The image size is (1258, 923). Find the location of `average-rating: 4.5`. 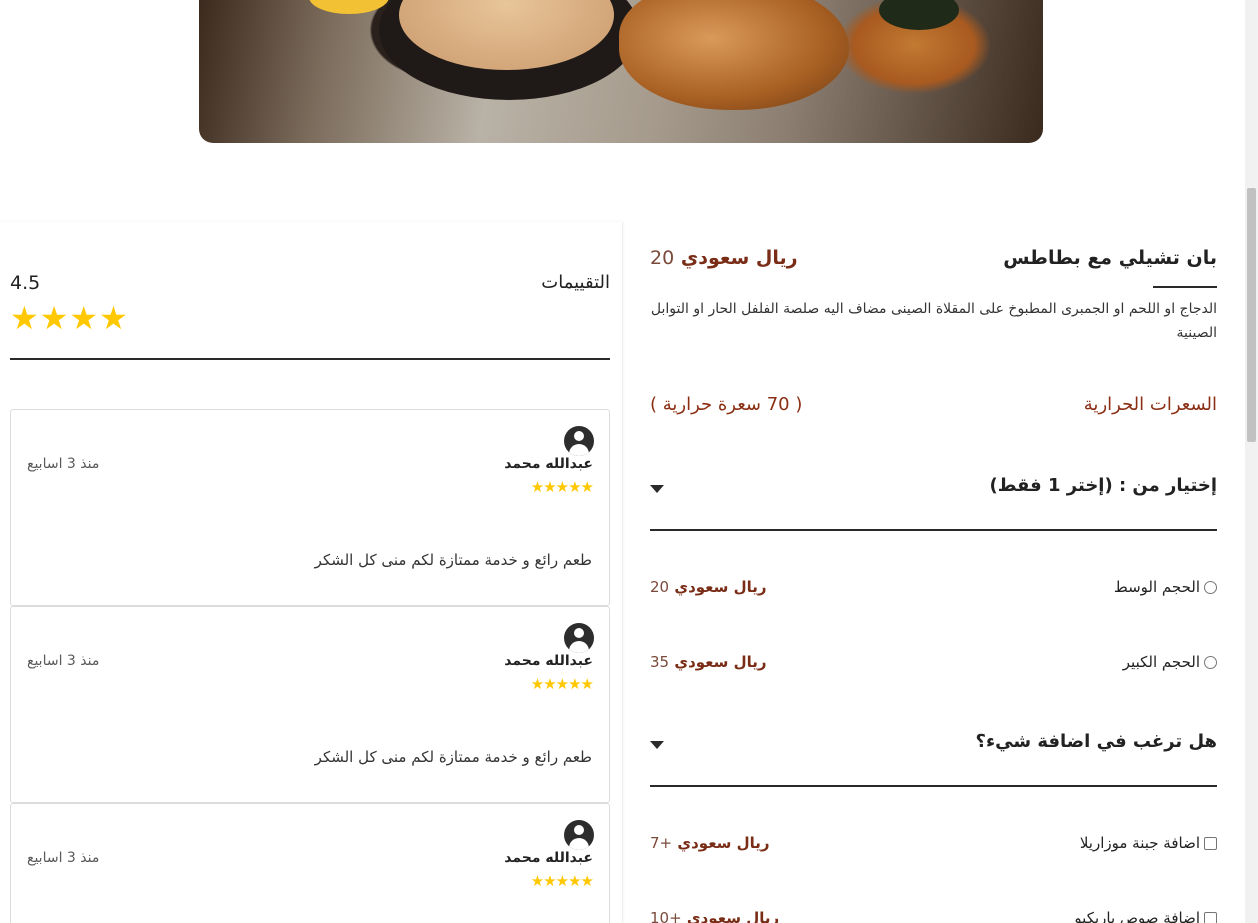

average-rating: 4.5 is located at coordinates (25, 283).